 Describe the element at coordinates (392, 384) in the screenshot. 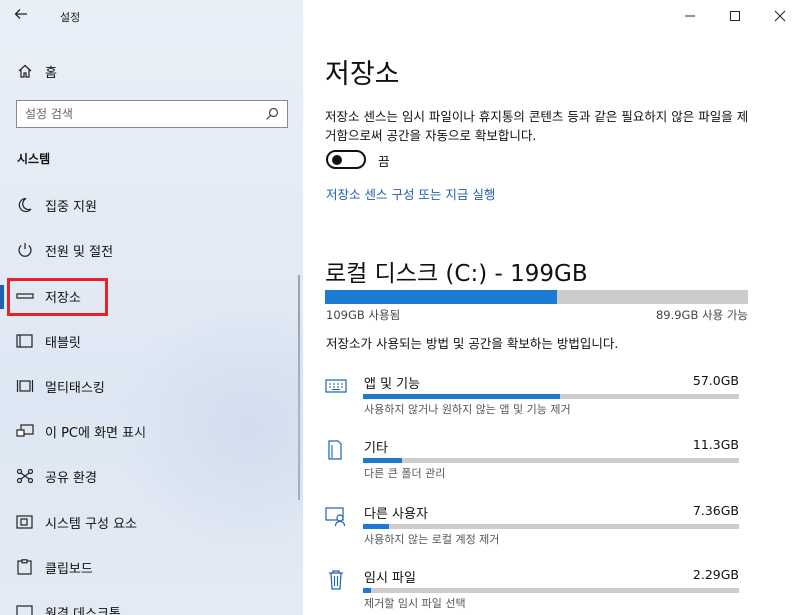

I see `category-name: 앱 및 기능` at that location.